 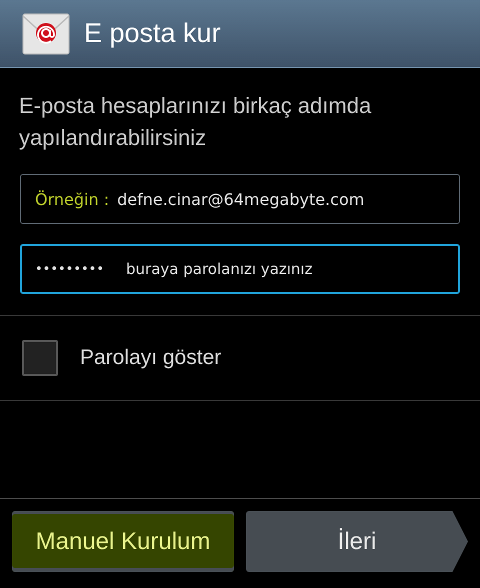 I want to click on window-title: E posta kur, so click(x=152, y=33).